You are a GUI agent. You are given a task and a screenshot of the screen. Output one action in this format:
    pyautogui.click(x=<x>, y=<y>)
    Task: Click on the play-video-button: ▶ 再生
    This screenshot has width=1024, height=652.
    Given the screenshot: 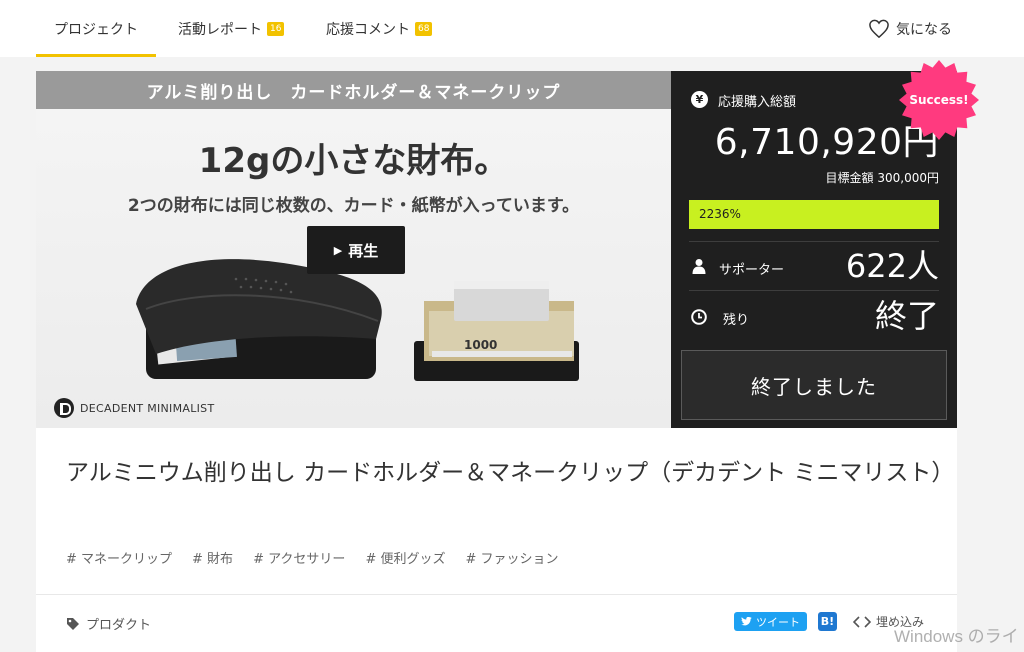 What is the action you would take?
    pyautogui.click(x=356, y=250)
    